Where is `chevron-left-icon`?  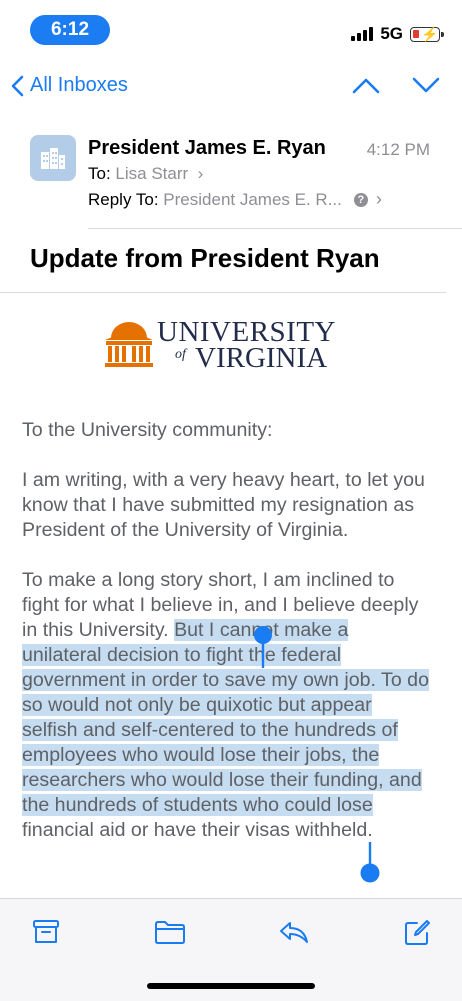 chevron-left-icon is located at coordinates (17, 85).